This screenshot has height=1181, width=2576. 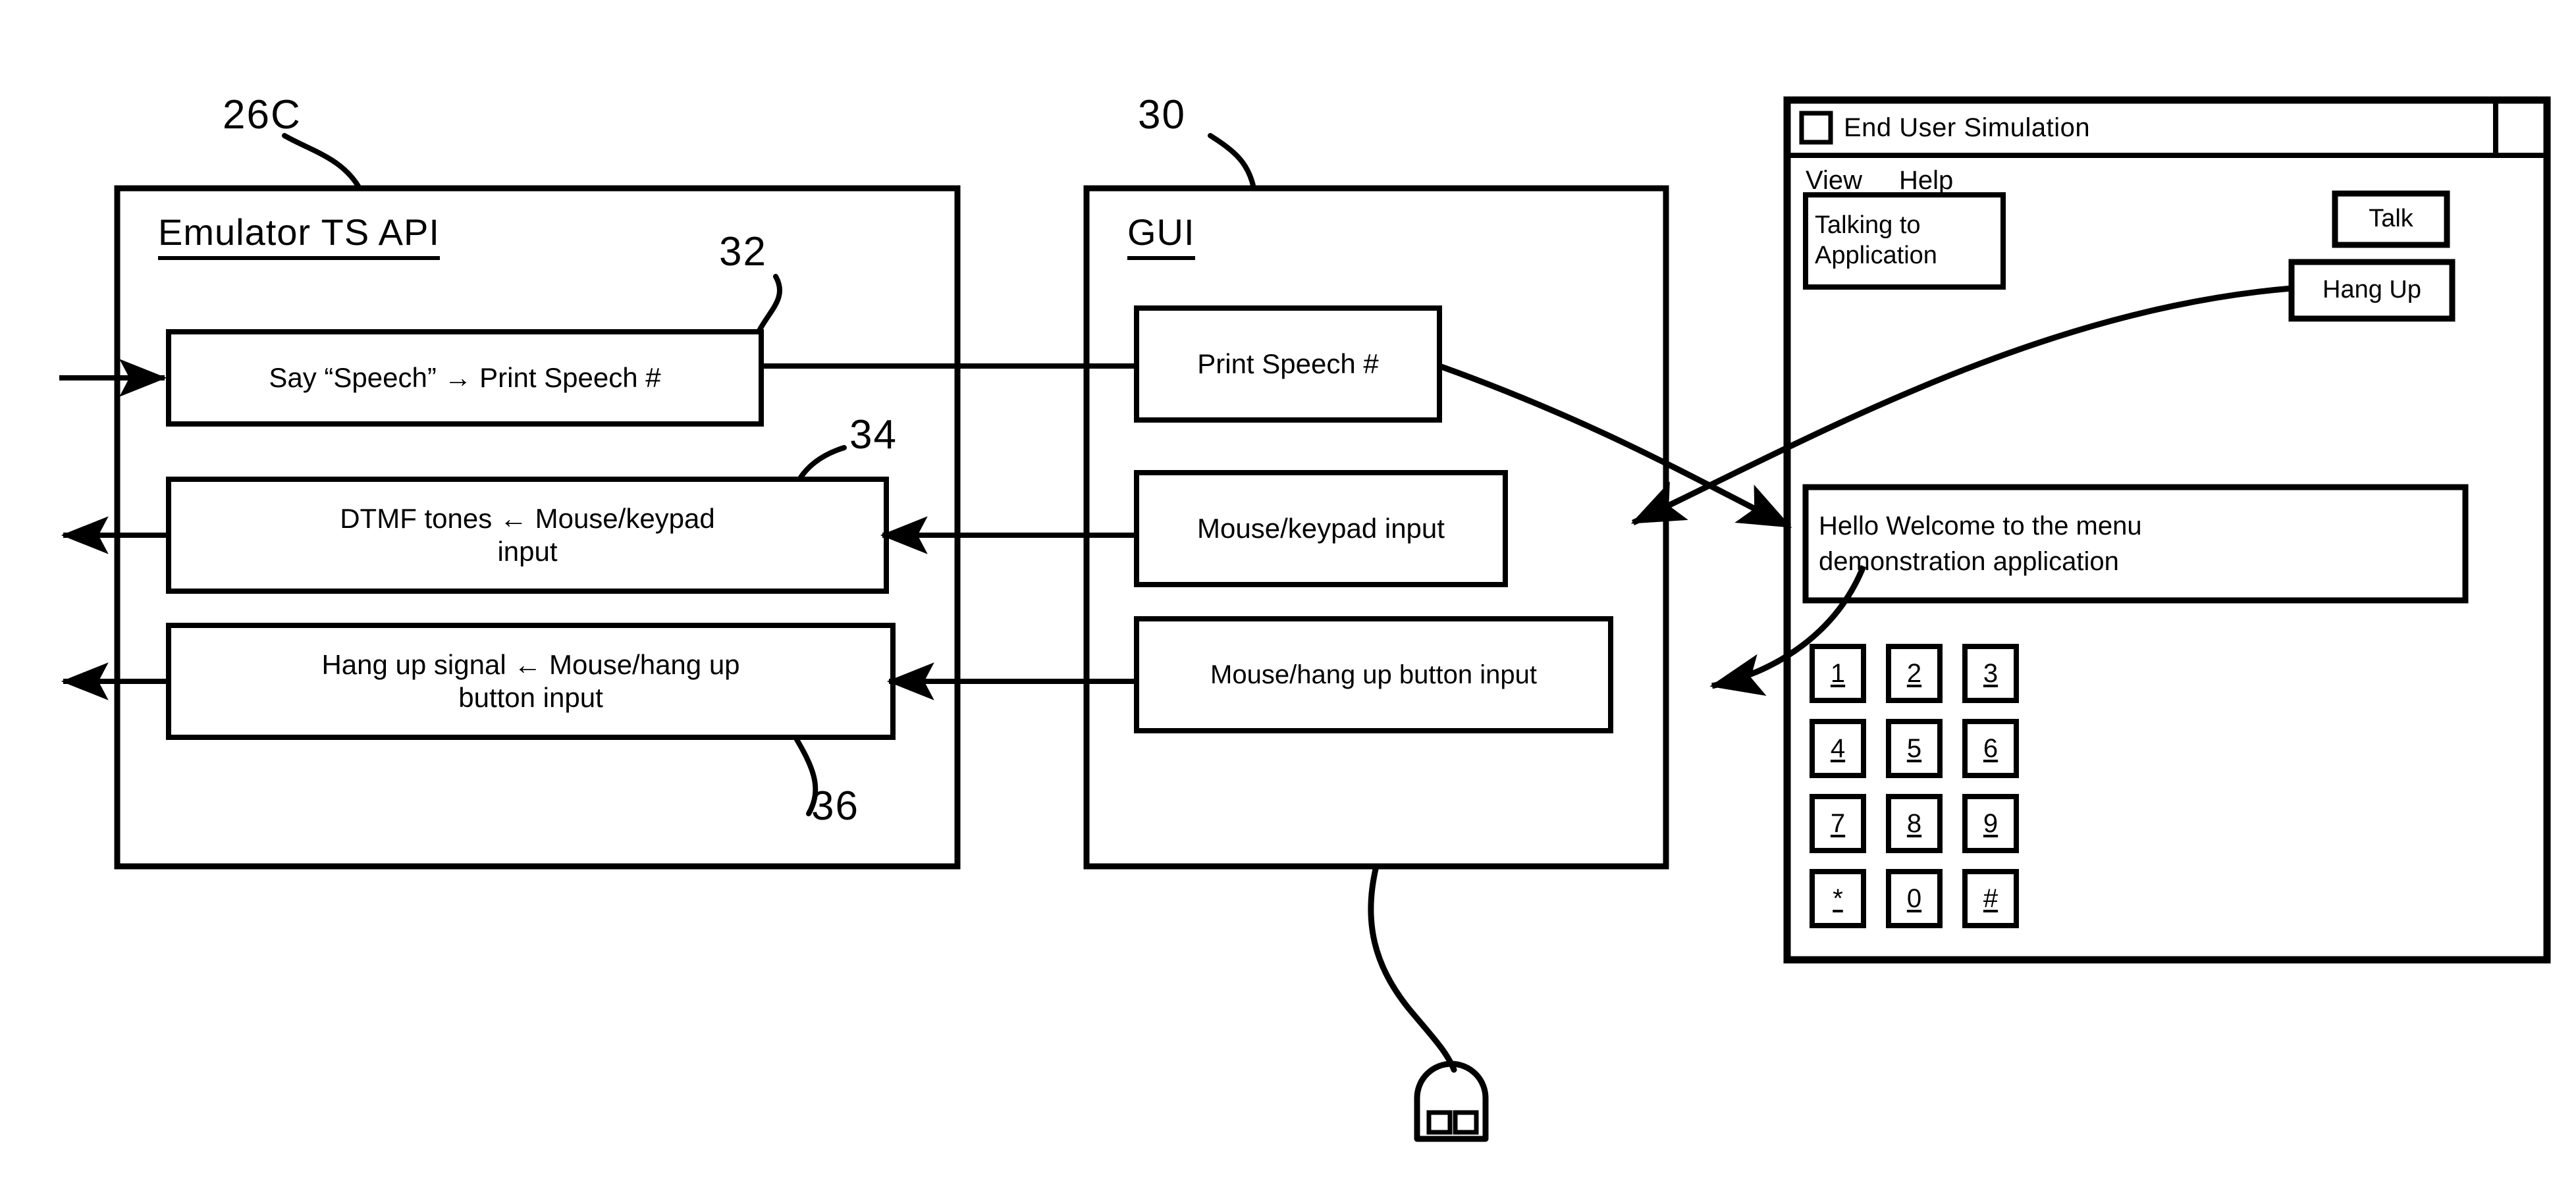 What do you see at coordinates (1834, 181) in the screenshot?
I see `menu-item-view: View` at bounding box center [1834, 181].